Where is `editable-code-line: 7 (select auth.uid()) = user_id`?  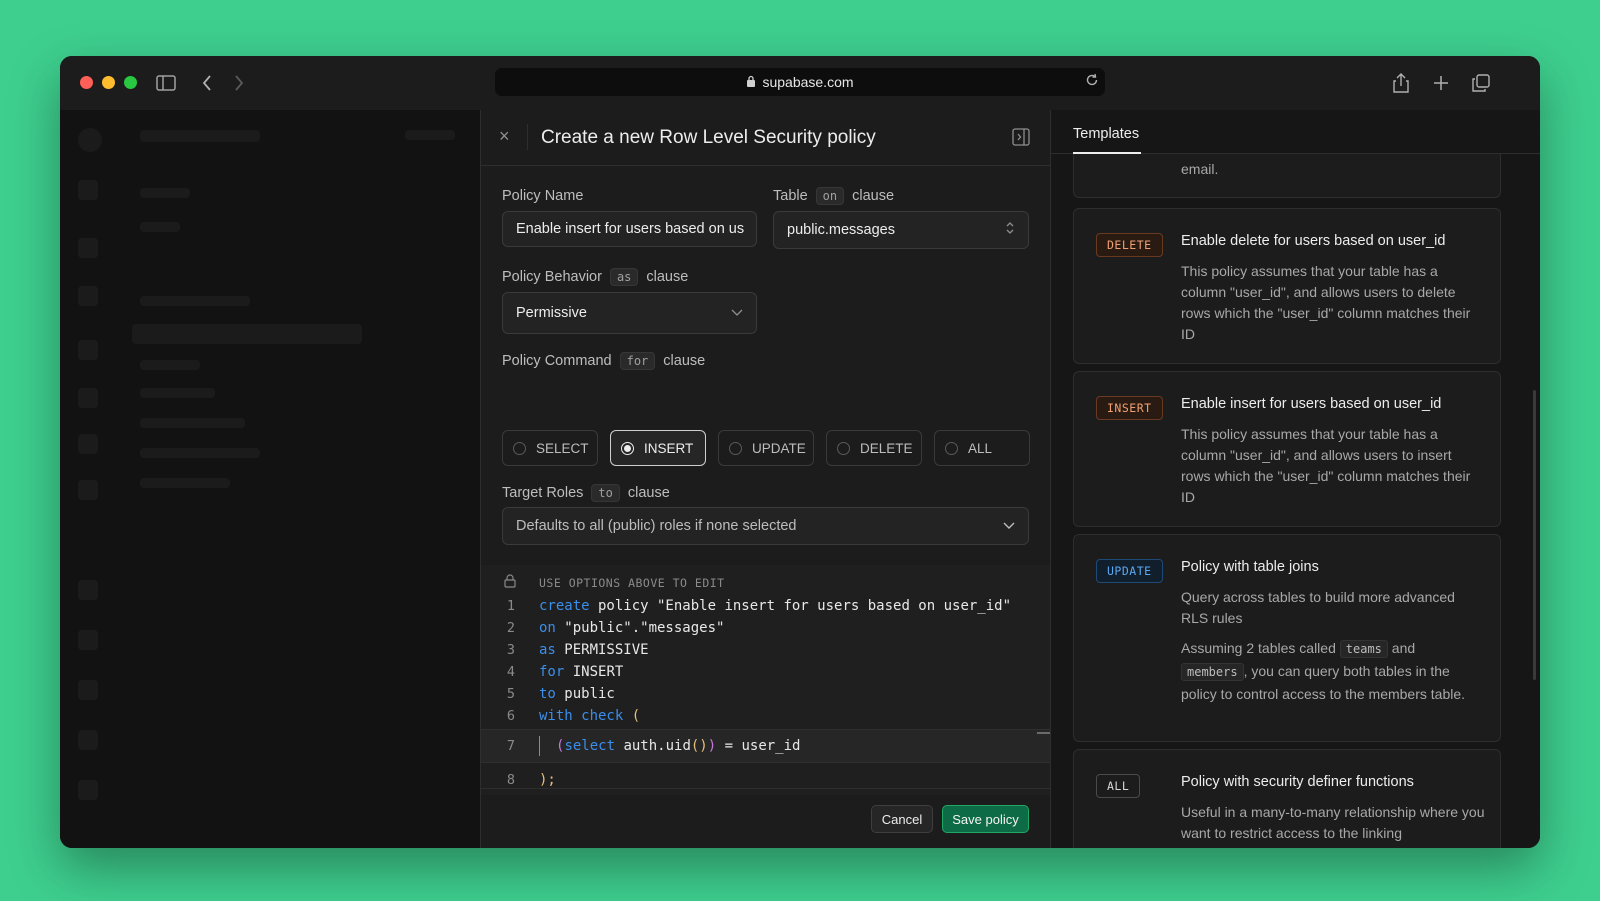 editable-code-line: 7 (select auth.uid()) = user_id is located at coordinates (766, 746).